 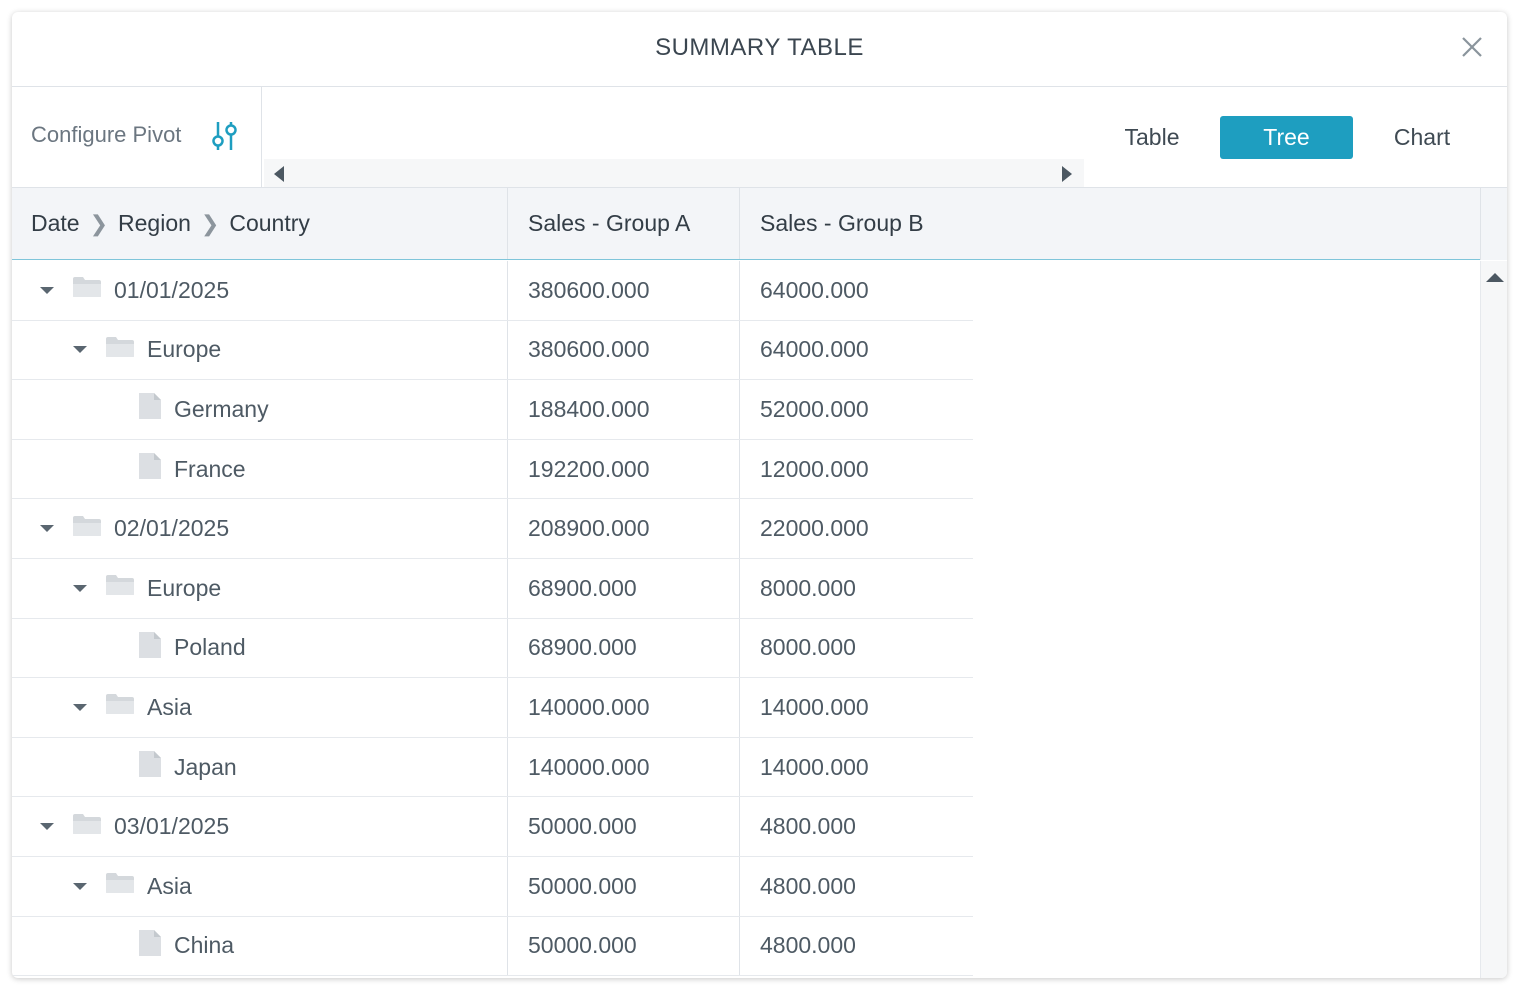 I want to click on breadcrumb-country: Country, so click(x=269, y=223).